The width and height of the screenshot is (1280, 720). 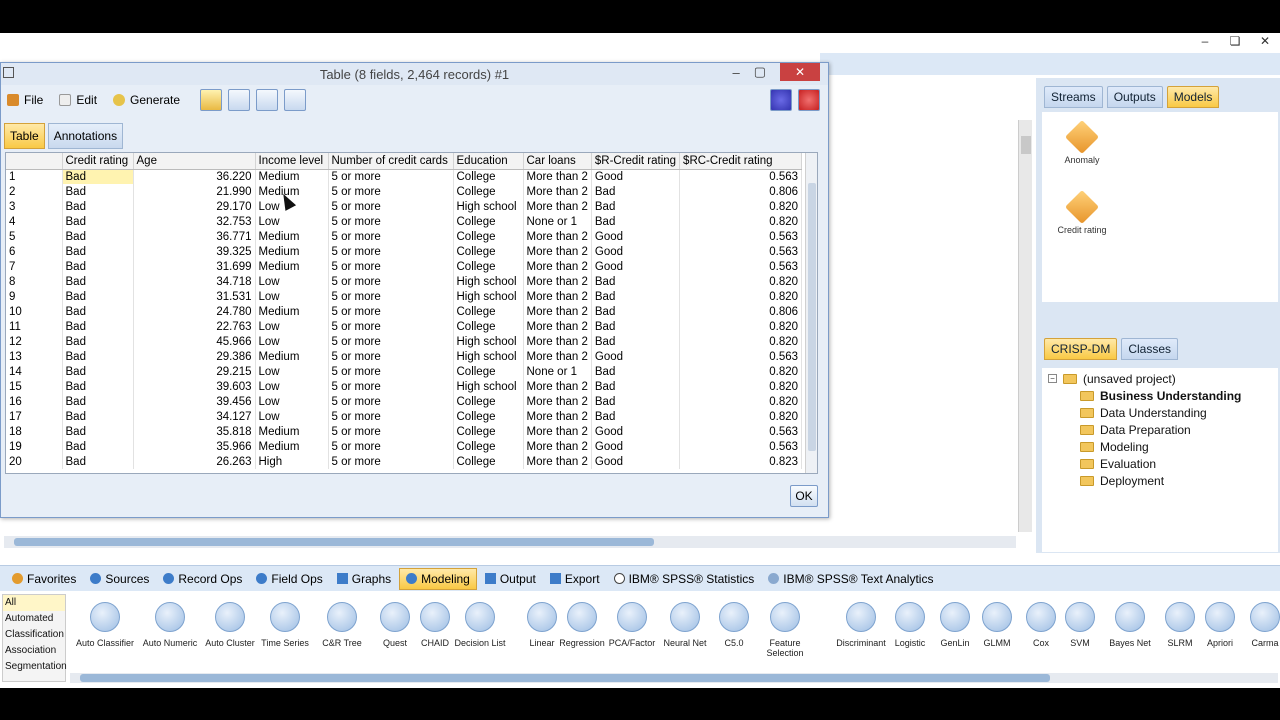 What do you see at coordinates (809, 100) in the screenshot?
I see `close-dialog-icon` at bounding box center [809, 100].